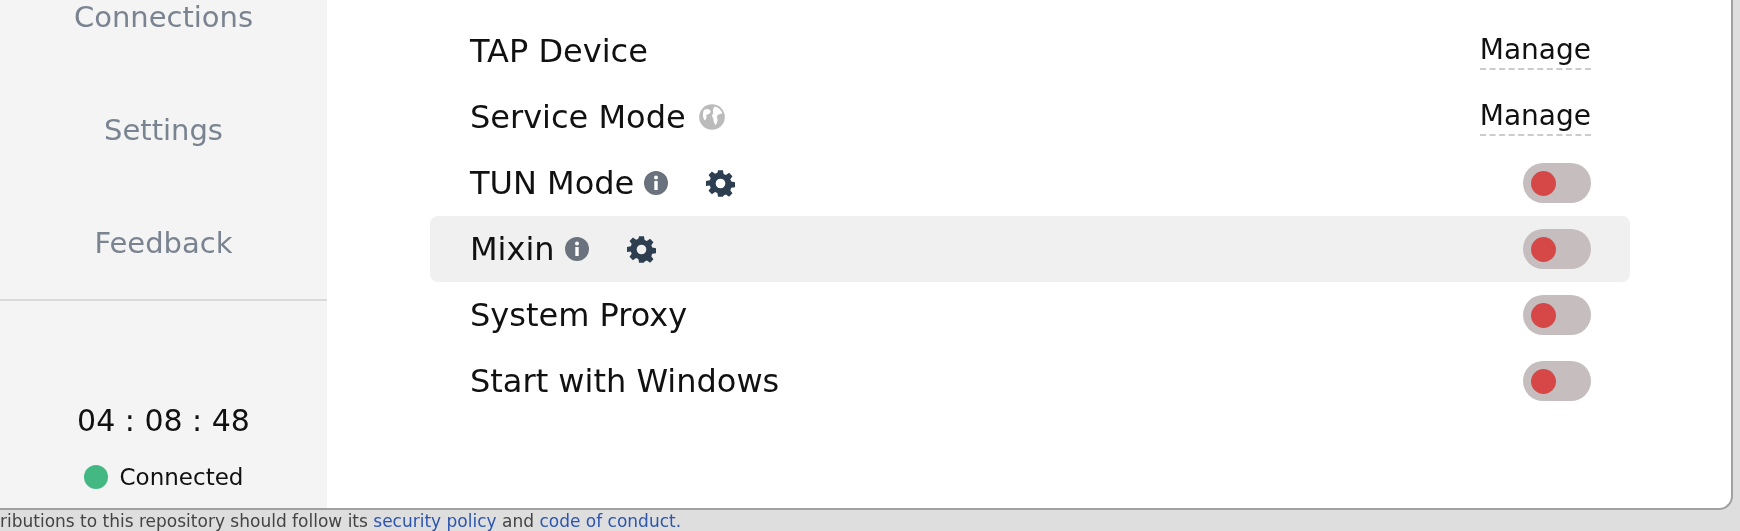 This screenshot has height=531, width=1740. I want to click on setting-label: Mixin, so click(512, 249).